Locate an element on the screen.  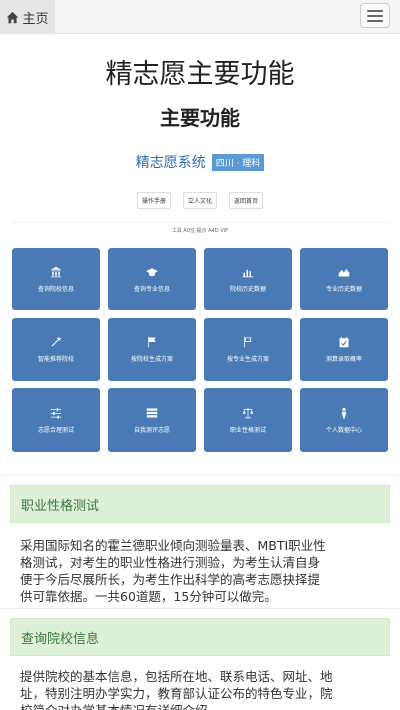
region-badge: 四川 · 理科 is located at coordinates (238, 162).